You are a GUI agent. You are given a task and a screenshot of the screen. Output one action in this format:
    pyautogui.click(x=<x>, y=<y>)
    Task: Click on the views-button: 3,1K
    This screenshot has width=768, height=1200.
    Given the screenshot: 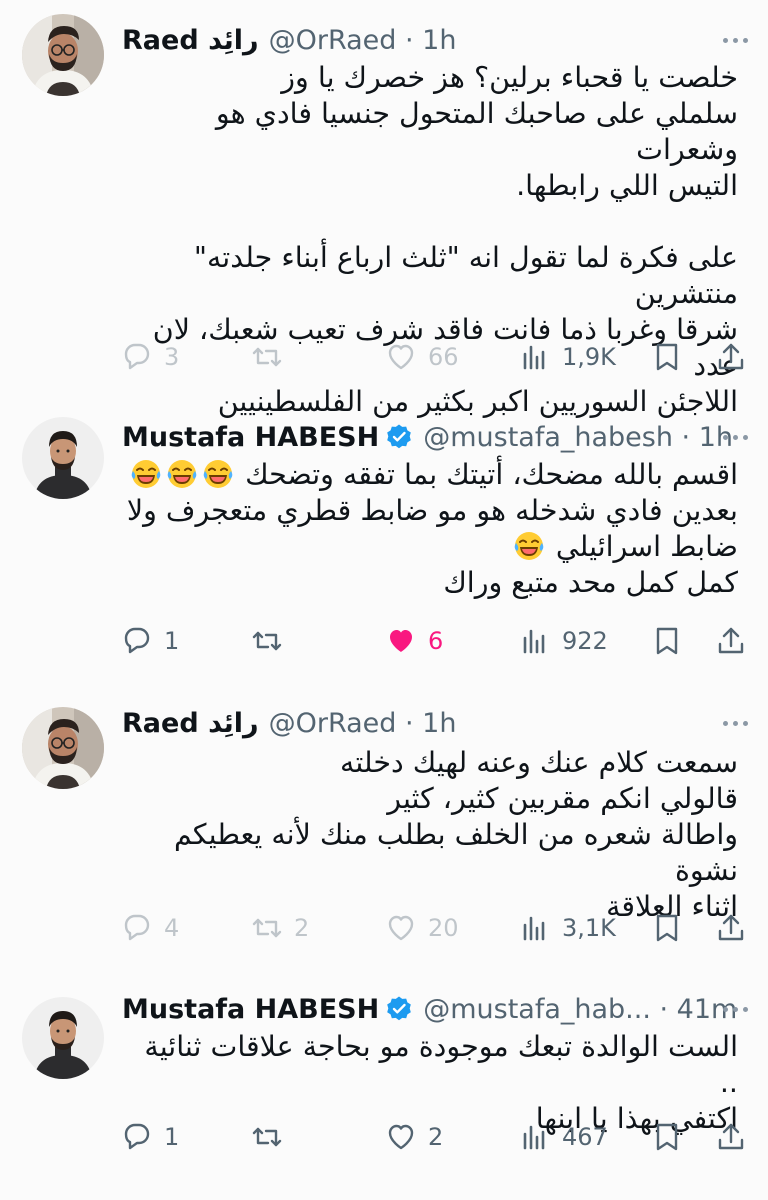 What is the action you would take?
    pyautogui.click(x=567, y=928)
    